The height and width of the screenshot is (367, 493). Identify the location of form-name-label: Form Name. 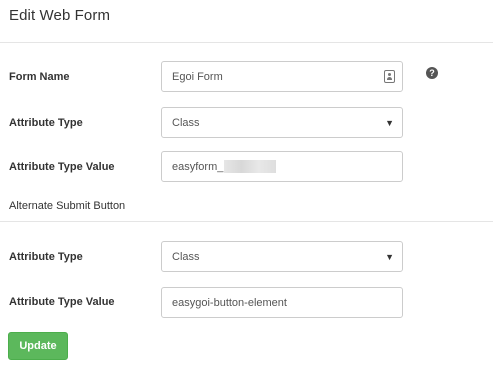
(39, 77).